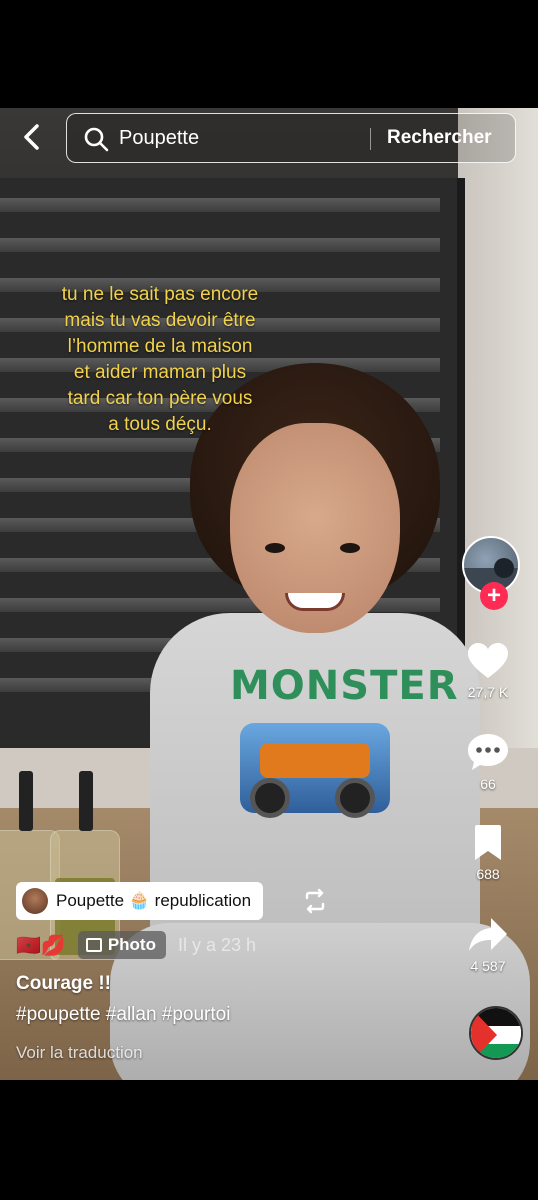 The image size is (538, 1200). I want to click on follow-button: +, so click(494, 596).